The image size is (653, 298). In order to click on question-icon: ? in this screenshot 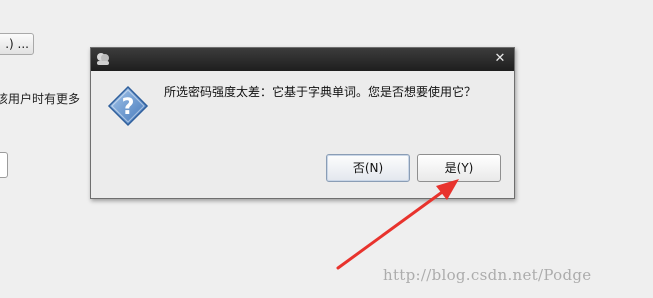, I will do `click(128, 106)`.